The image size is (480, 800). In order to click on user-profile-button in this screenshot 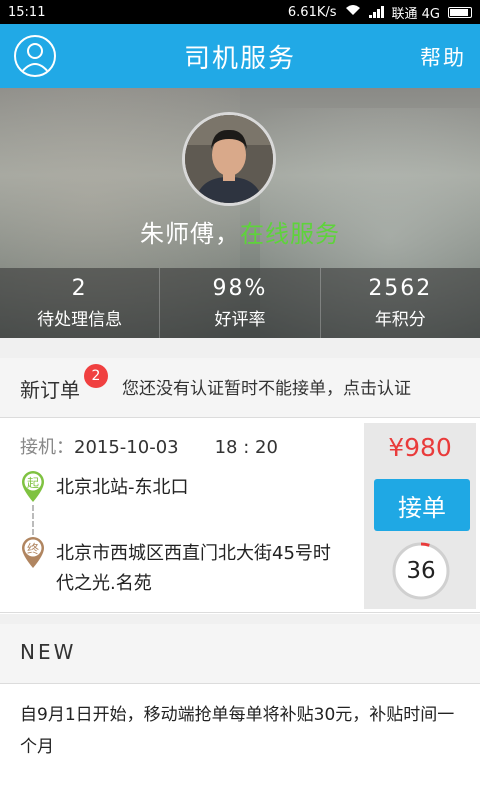, I will do `click(35, 56)`.